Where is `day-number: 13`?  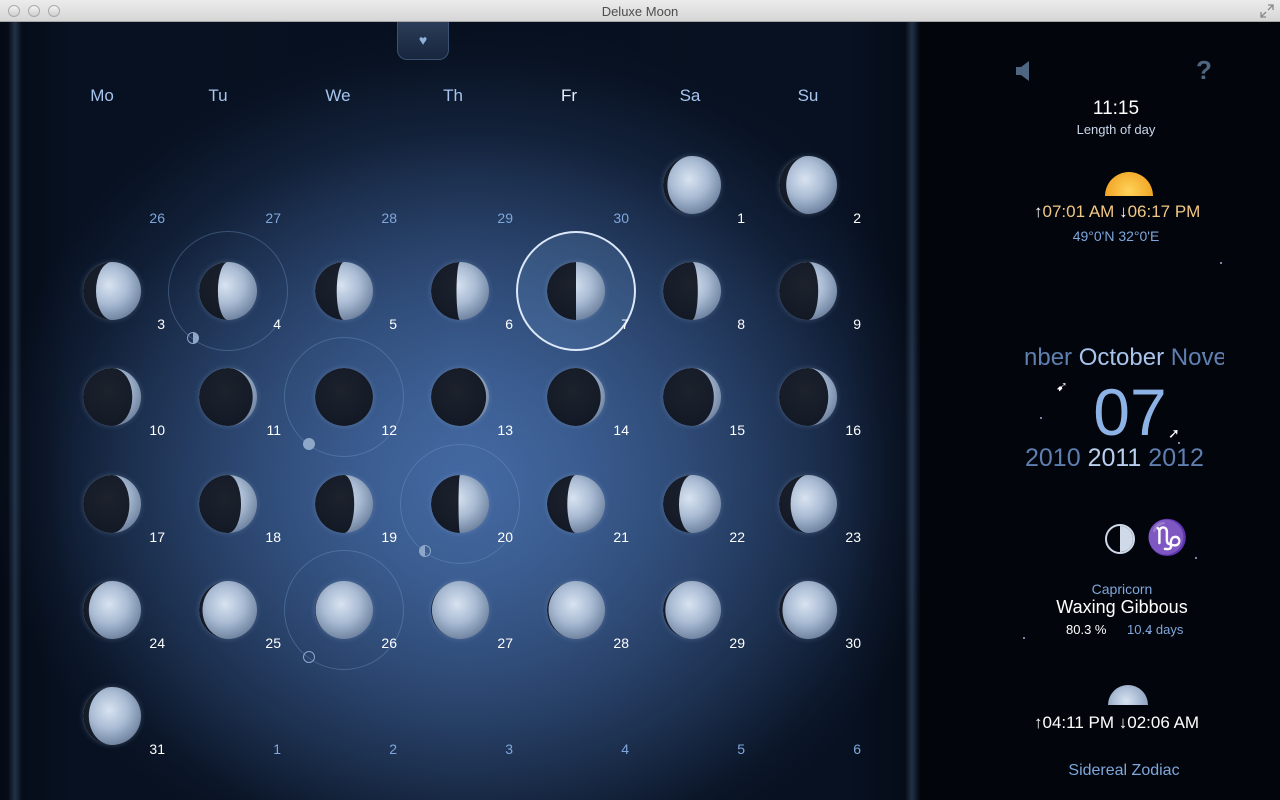 day-number: 13 is located at coordinates (505, 430).